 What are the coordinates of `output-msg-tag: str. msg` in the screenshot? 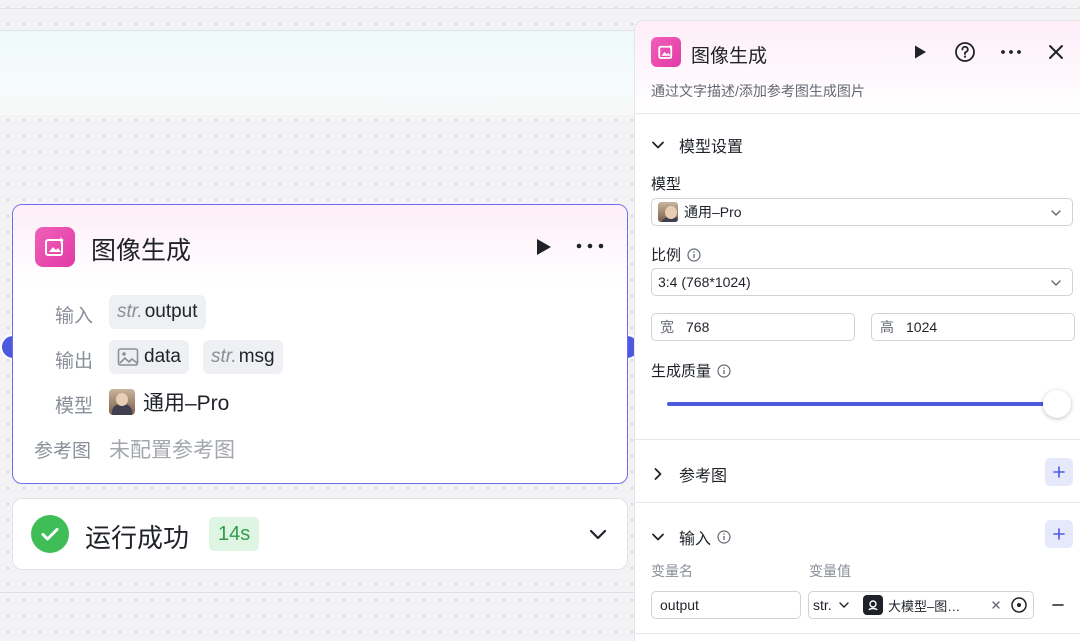 It's located at (243, 357).